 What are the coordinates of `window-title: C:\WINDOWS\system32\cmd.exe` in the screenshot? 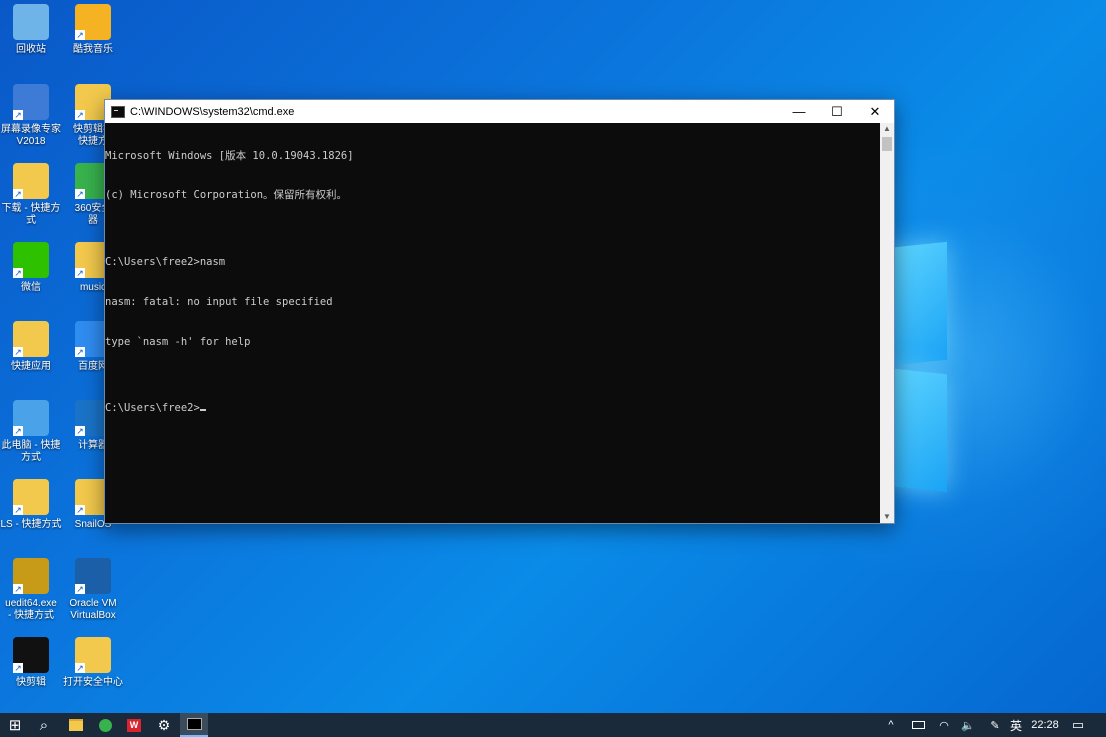 It's located at (212, 111).